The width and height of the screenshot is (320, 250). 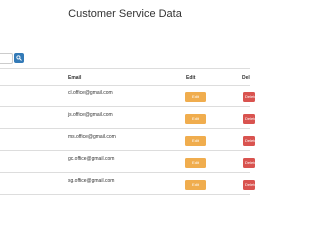 I want to click on table-row: js.office@gmail.com Edit Delete, so click(x=127, y=118).